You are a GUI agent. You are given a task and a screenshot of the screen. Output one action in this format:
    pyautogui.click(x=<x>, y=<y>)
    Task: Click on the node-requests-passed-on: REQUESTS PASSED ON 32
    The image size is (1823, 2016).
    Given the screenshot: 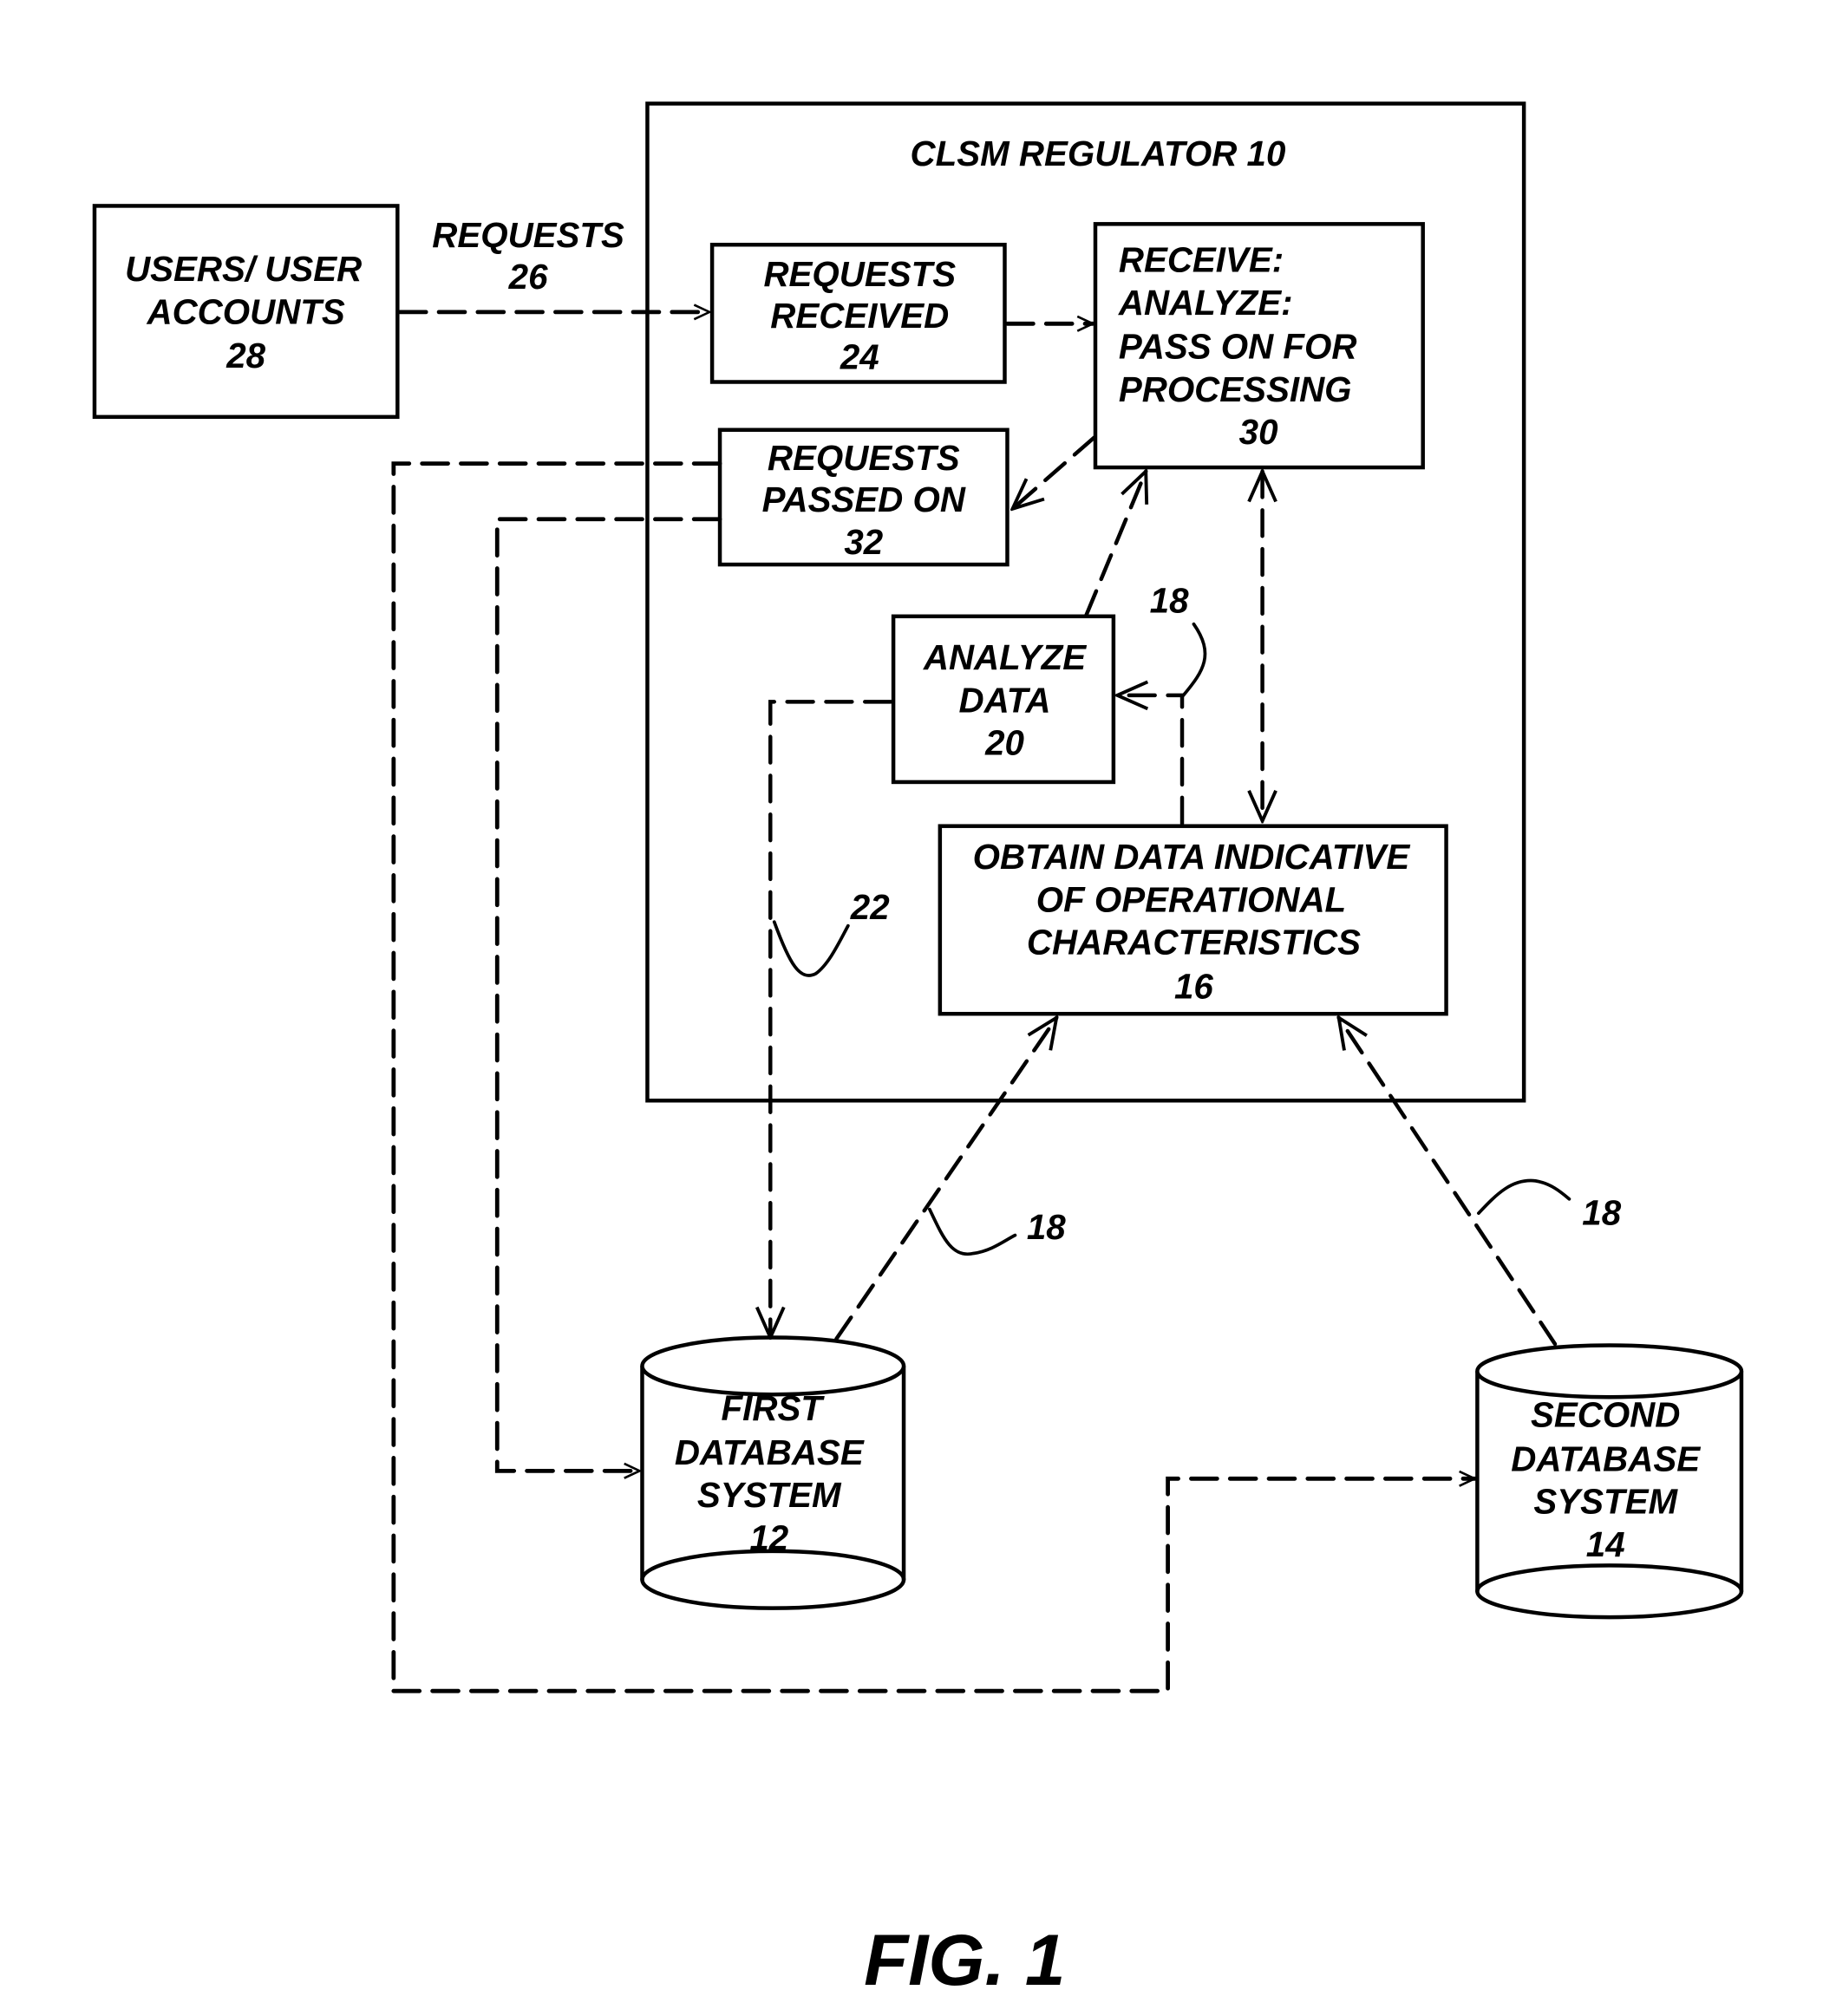 What is the action you would take?
    pyautogui.click(x=863, y=497)
    